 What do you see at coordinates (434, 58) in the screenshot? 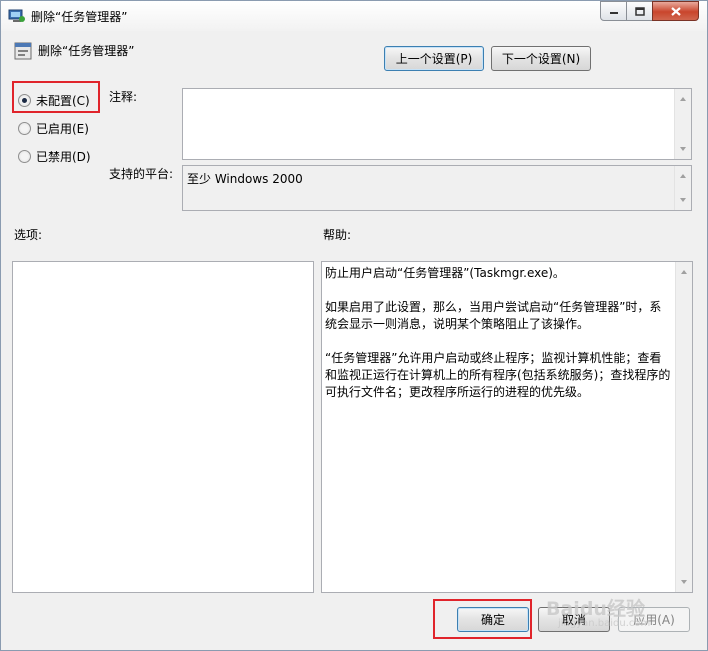
I see `previous-setting-button: 上一个设置(P)` at bounding box center [434, 58].